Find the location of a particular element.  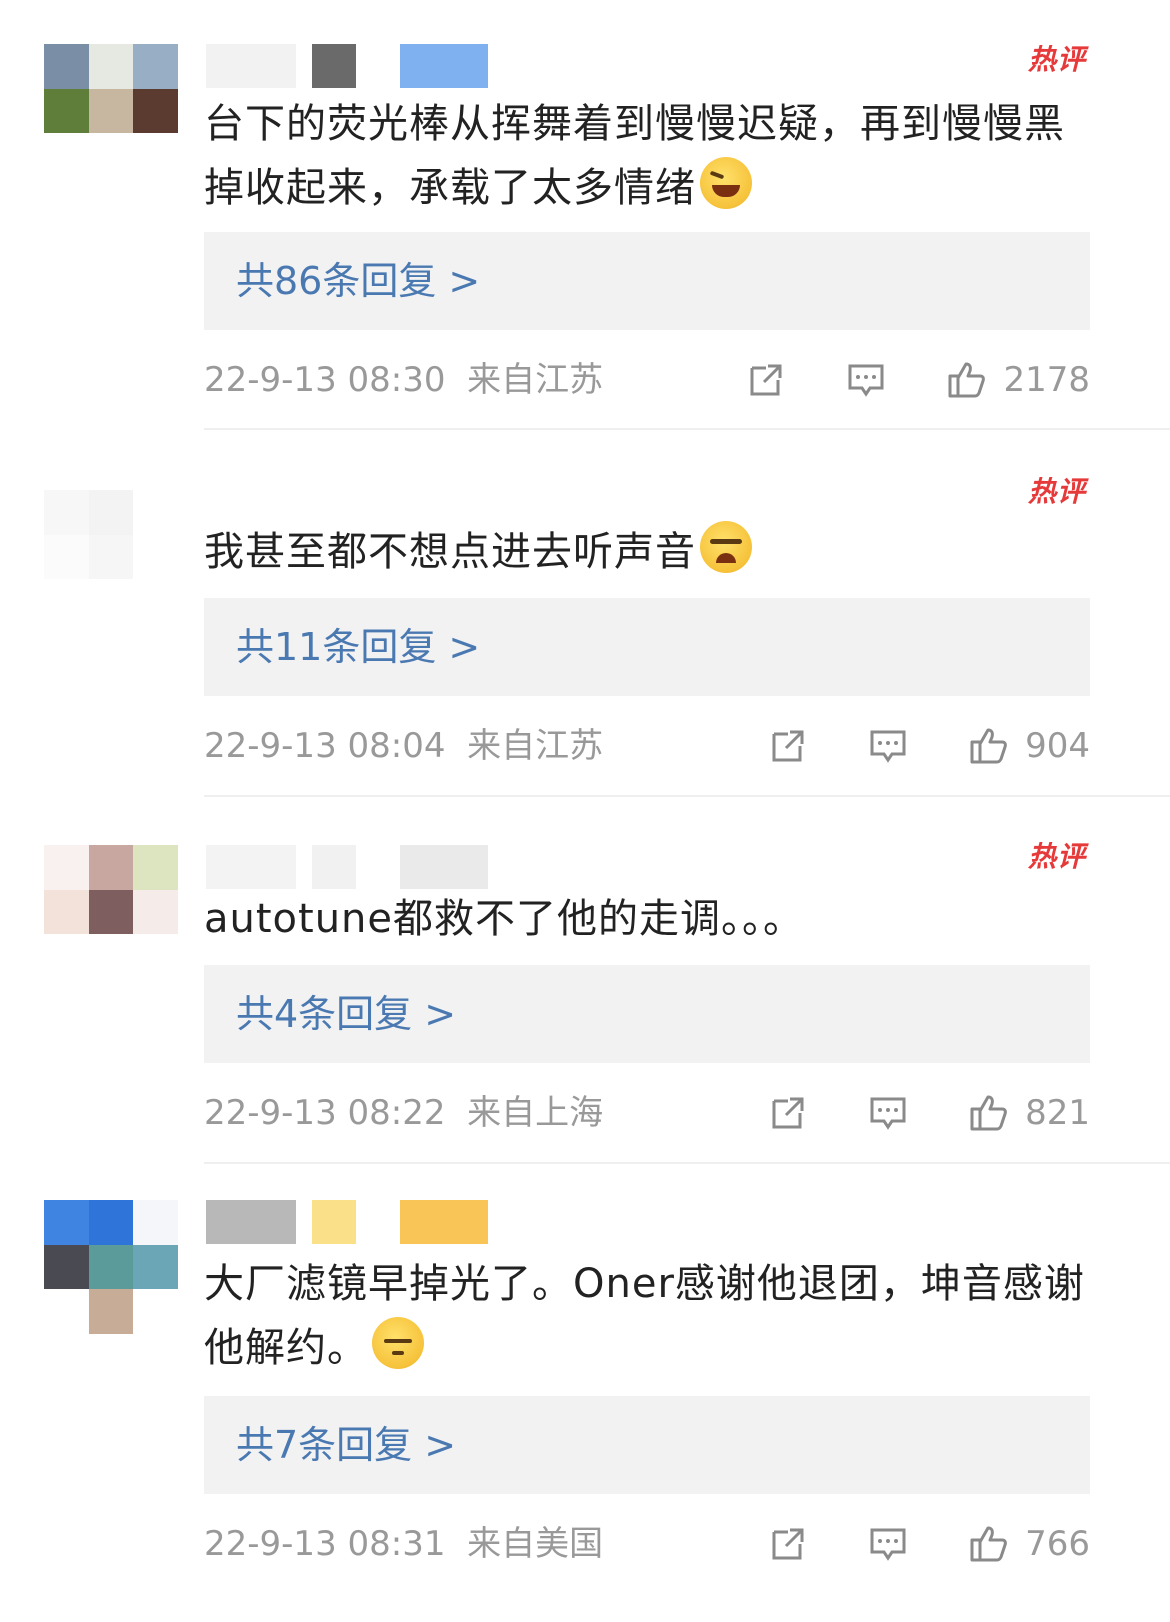

timestamp: 22-9-13 08:30 来自江苏 is located at coordinates (404, 380).